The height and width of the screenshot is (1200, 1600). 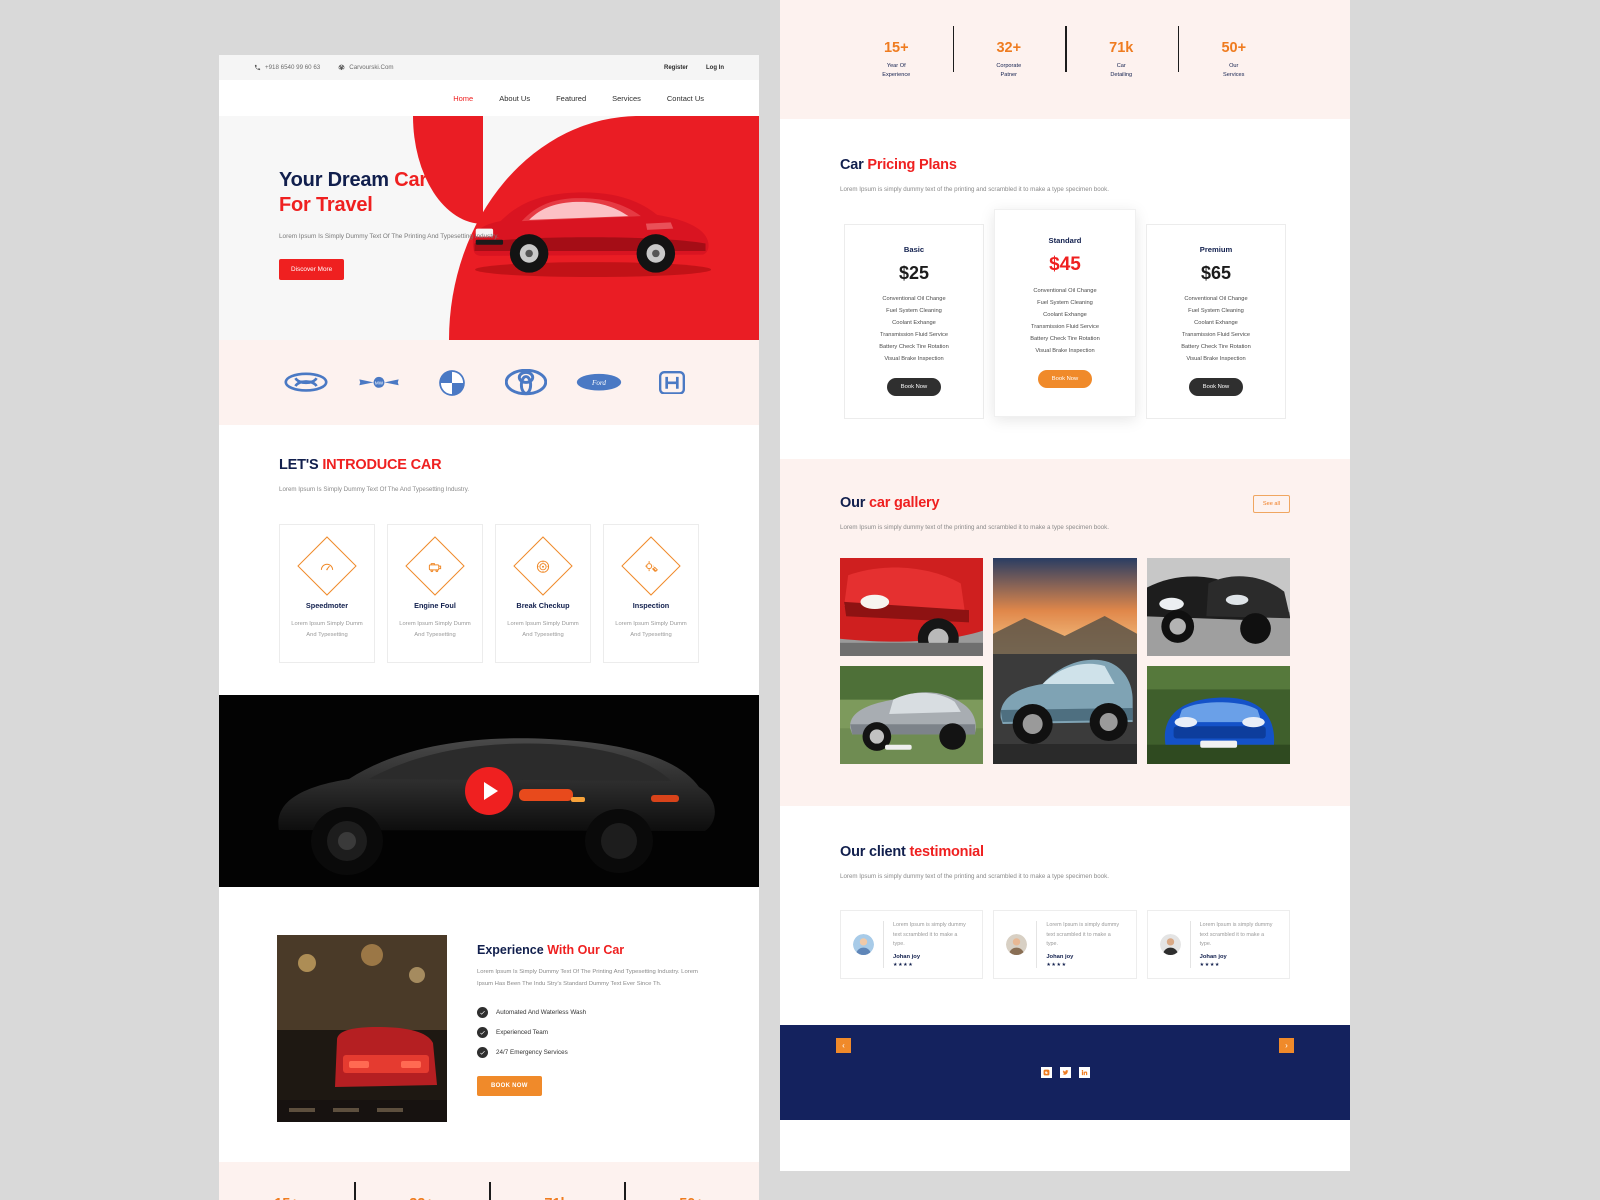 What do you see at coordinates (421, 1191) in the screenshot?
I see `stat-corporate-partner: 32+` at bounding box center [421, 1191].